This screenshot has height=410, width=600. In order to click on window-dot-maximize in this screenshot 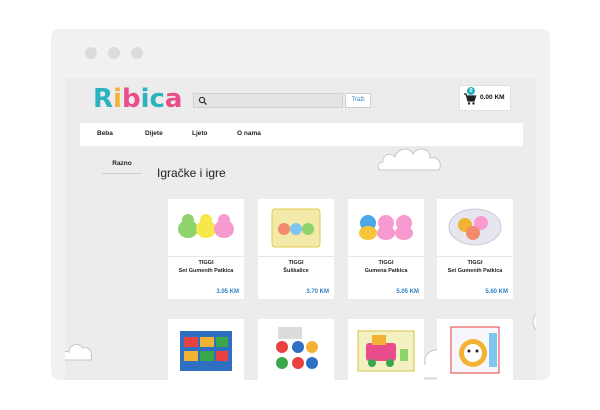, I will do `click(137, 53)`.